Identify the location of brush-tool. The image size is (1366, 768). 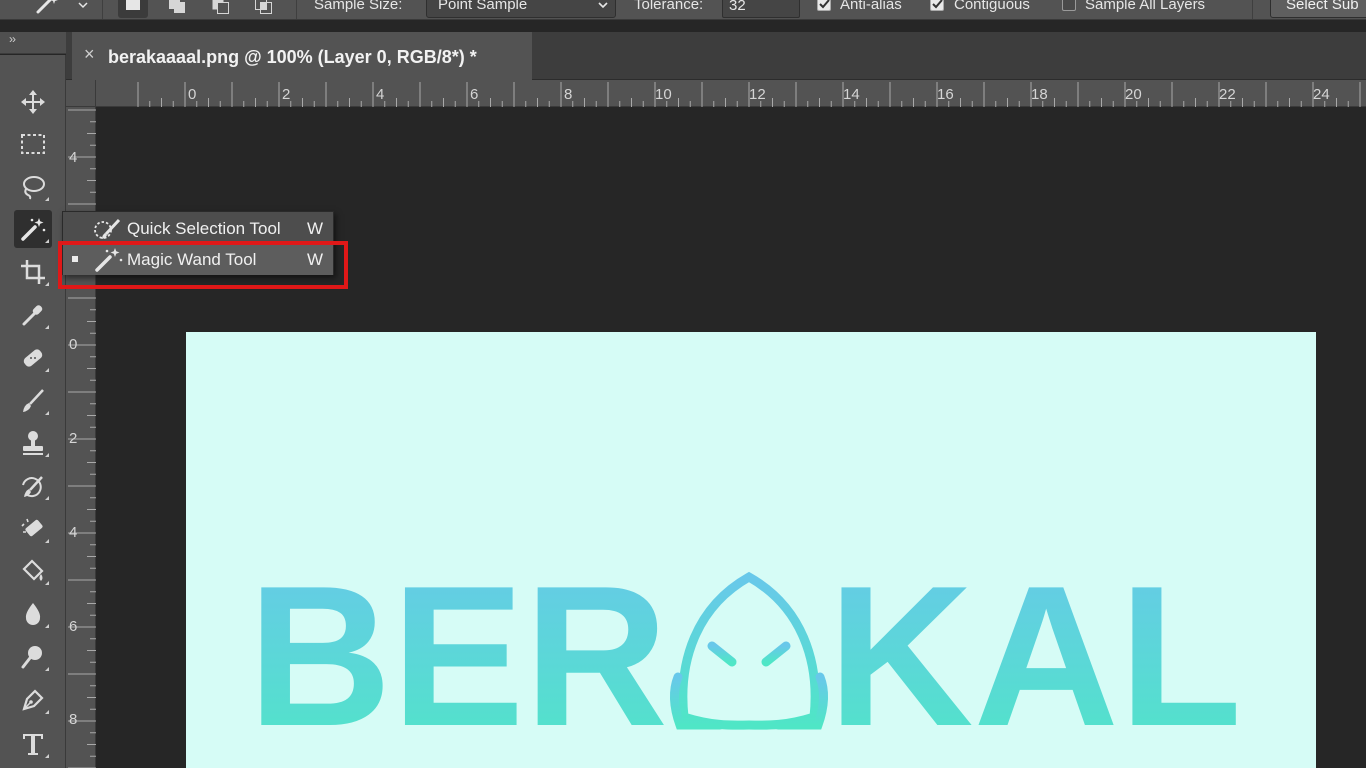
(33, 401).